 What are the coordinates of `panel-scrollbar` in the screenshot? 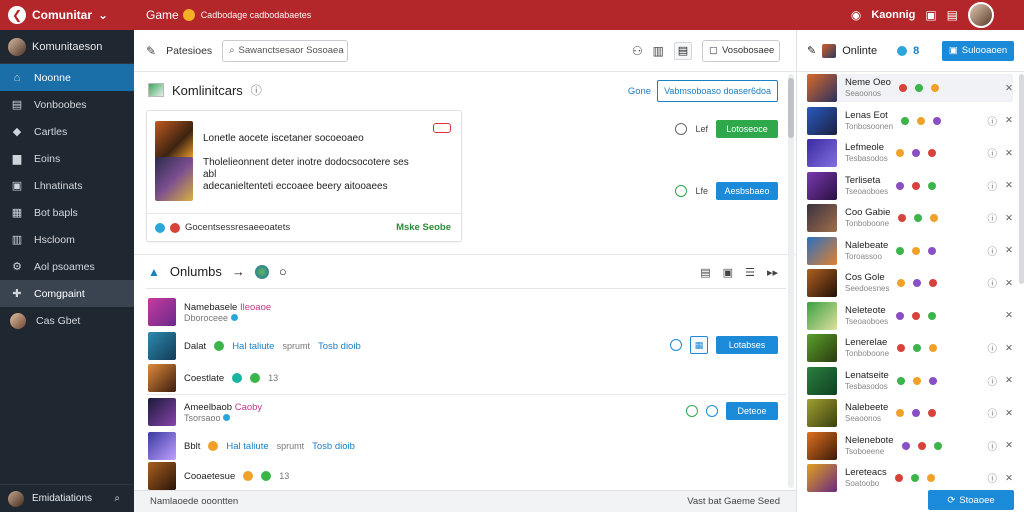 It's located at (1021, 179).